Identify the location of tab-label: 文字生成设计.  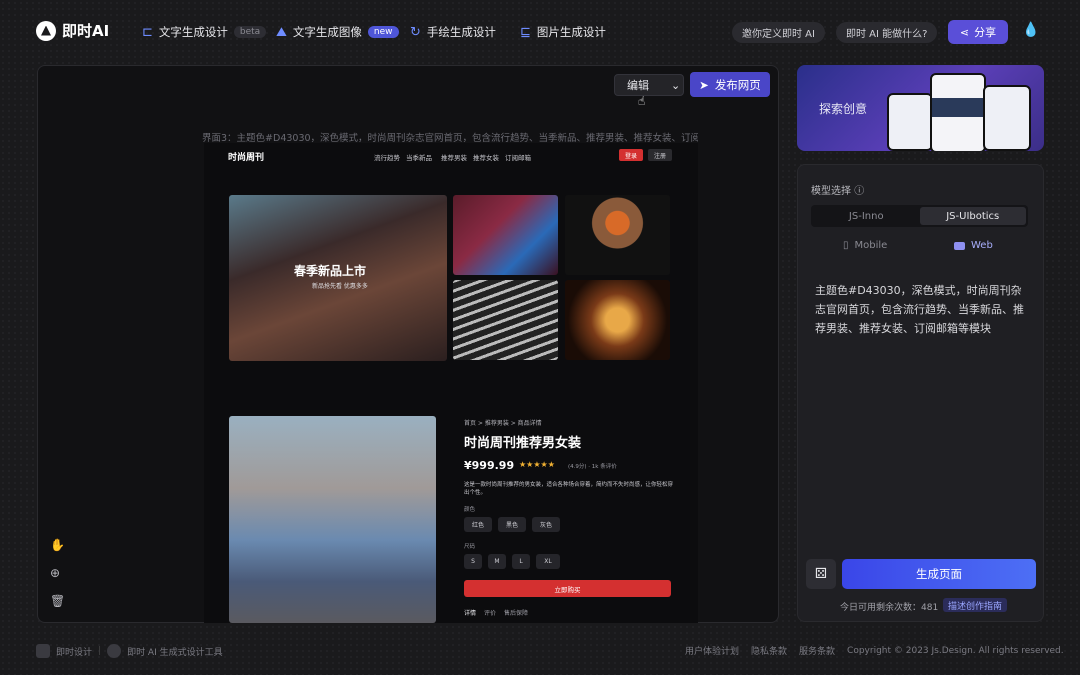
(193, 32).